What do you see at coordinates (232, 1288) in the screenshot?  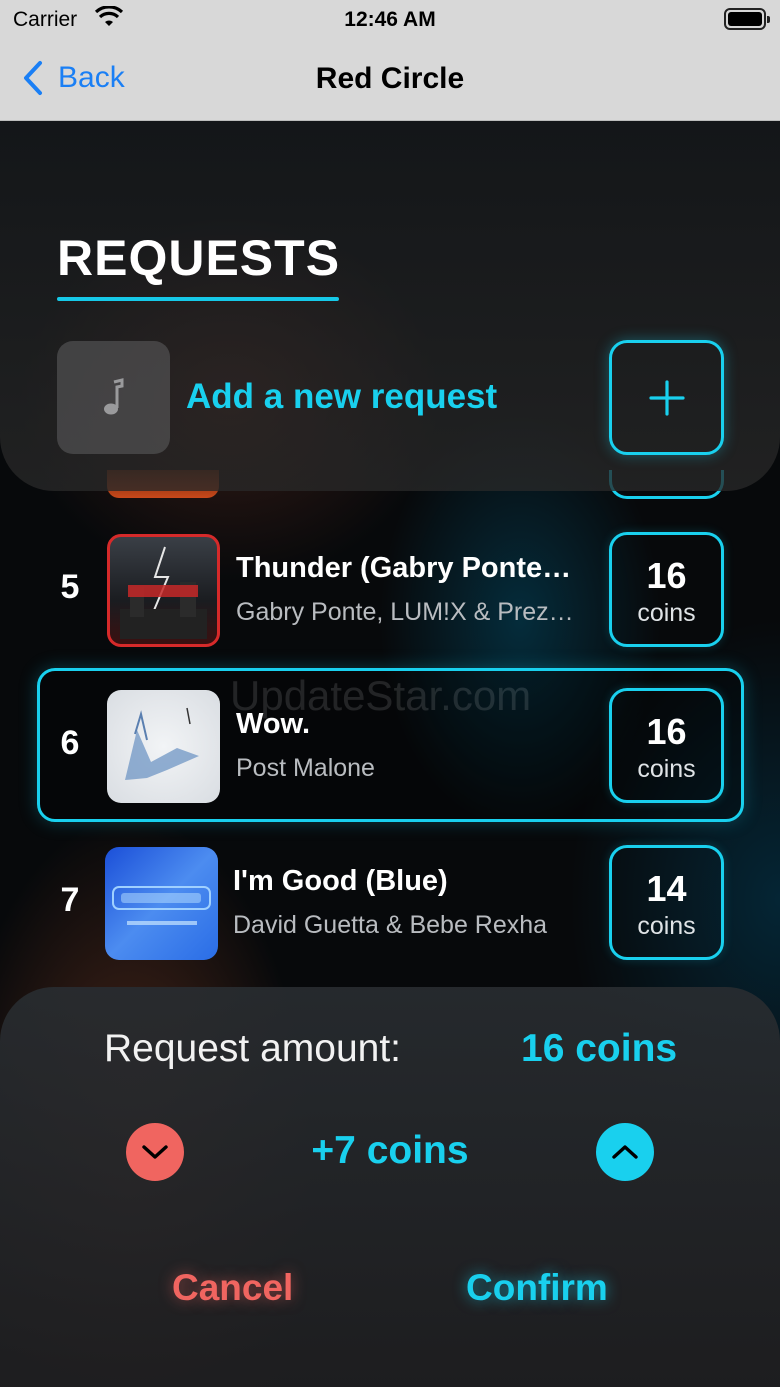 I see `cancel-button: Cancel` at bounding box center [232, 1288].